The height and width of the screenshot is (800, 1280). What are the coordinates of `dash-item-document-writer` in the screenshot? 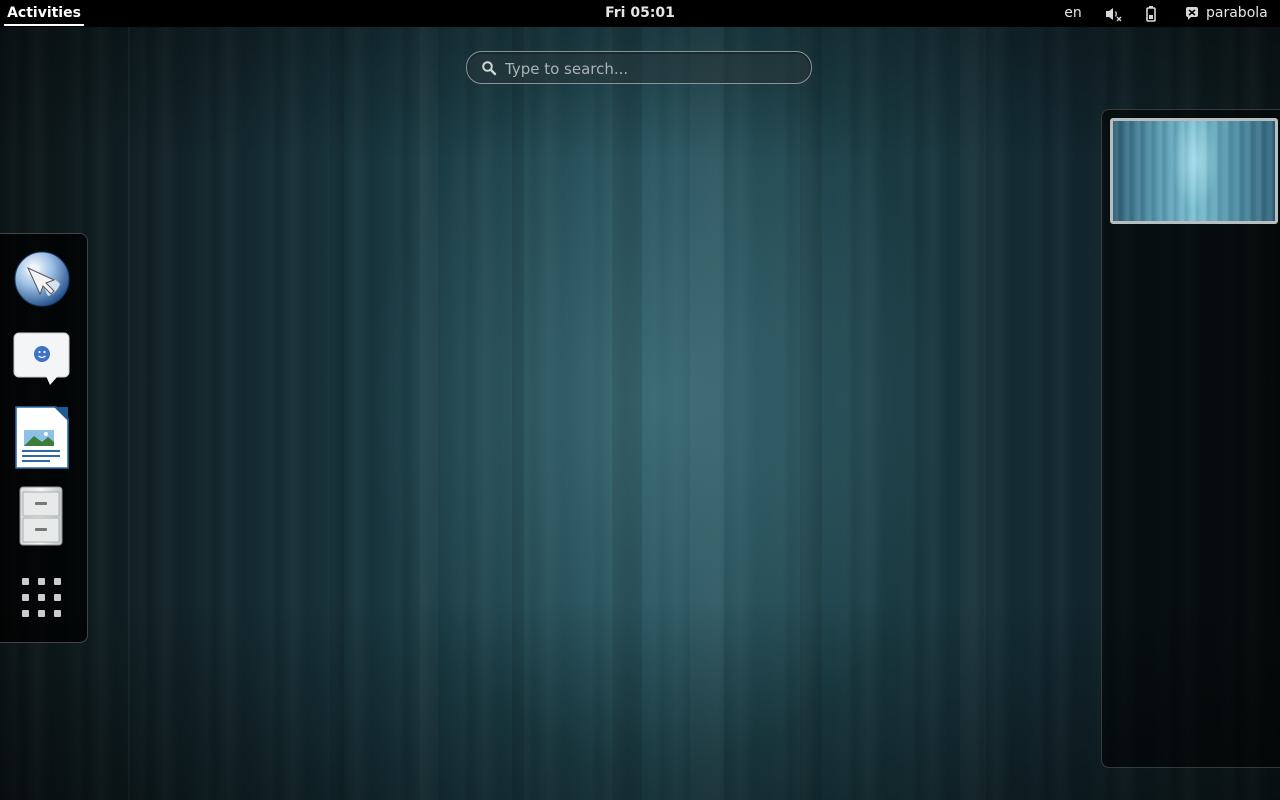 It's located at (42, 437).